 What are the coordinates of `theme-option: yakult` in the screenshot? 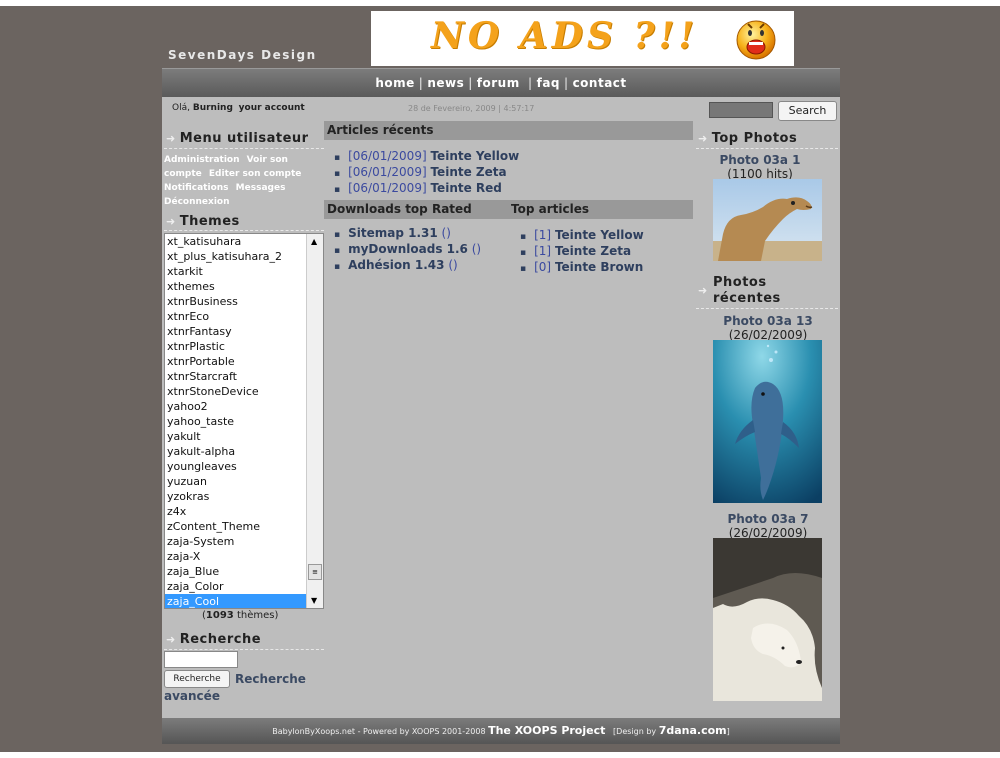 It's located at (244, 436).